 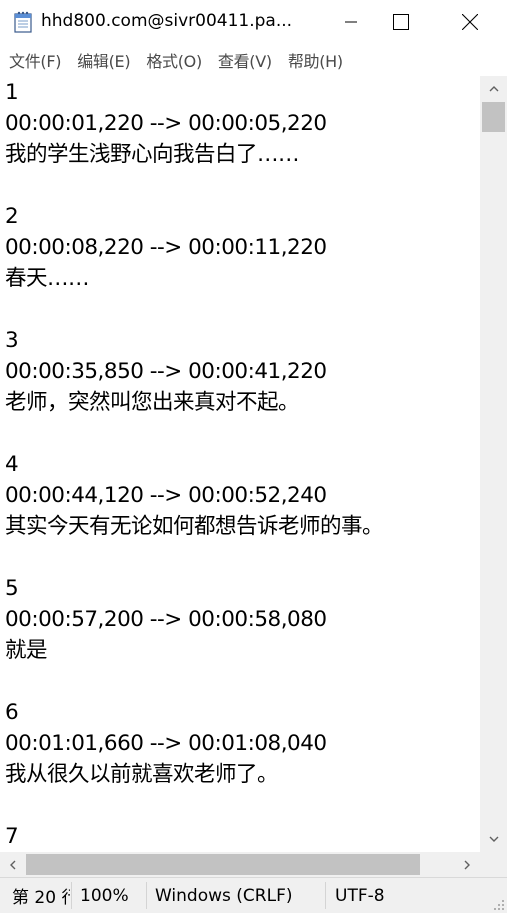 I want to click on chevron-up-icon, so click(x=493, y=89).